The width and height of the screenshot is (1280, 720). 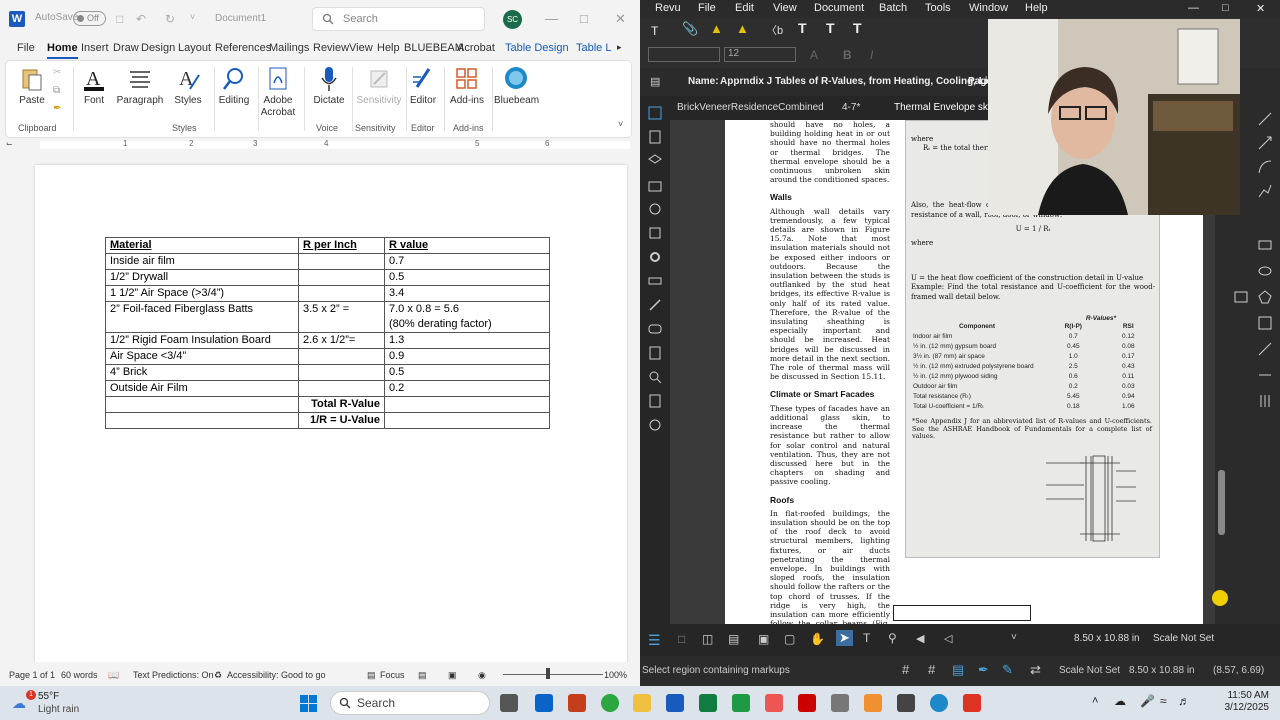 What do you see at coordinates (857, 28) in the screenshot?
I see `callout-icon: T` at bounding box center [857, 28].